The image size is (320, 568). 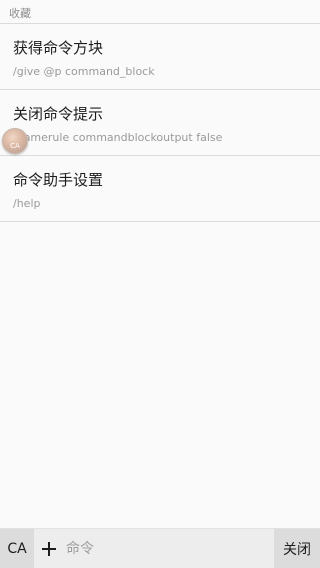 I want to click on command-input, so click(x=169, y=548).